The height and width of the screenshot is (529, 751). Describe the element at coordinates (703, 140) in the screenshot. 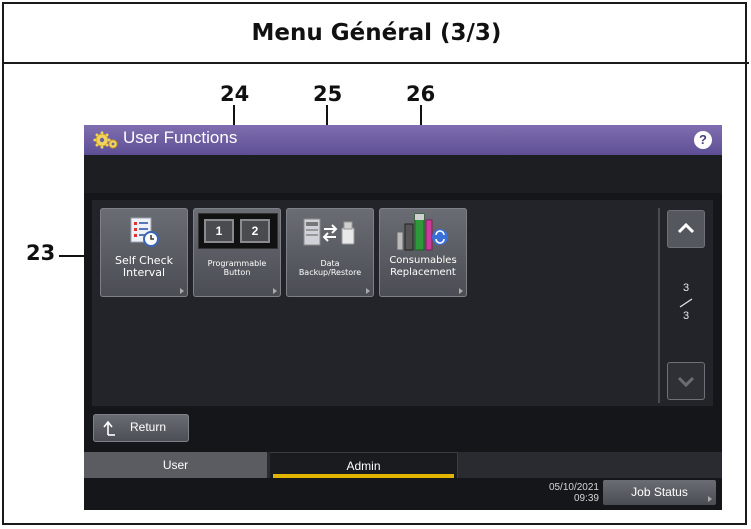

I see `help-icon: ?` at that location.